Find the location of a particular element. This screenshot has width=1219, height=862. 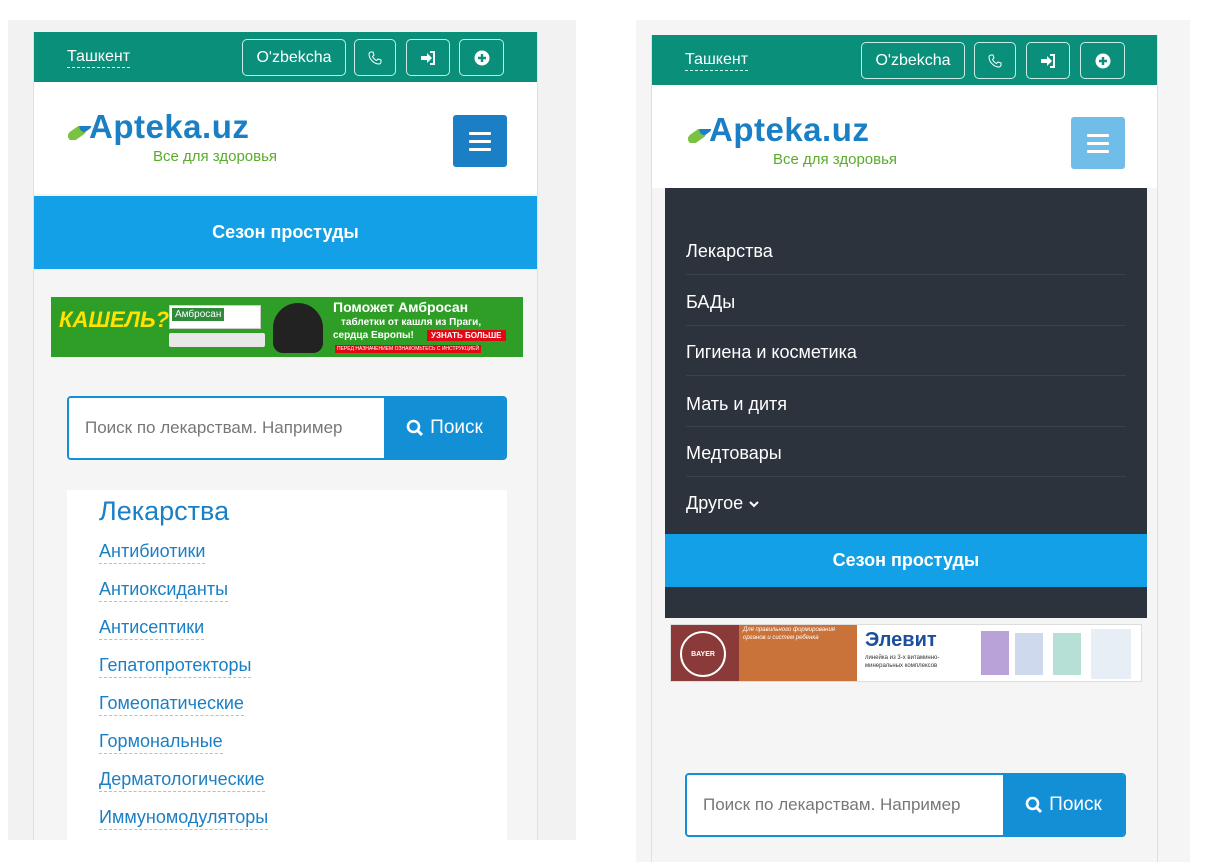

ad-tablets is located at coordinates (217, 340).